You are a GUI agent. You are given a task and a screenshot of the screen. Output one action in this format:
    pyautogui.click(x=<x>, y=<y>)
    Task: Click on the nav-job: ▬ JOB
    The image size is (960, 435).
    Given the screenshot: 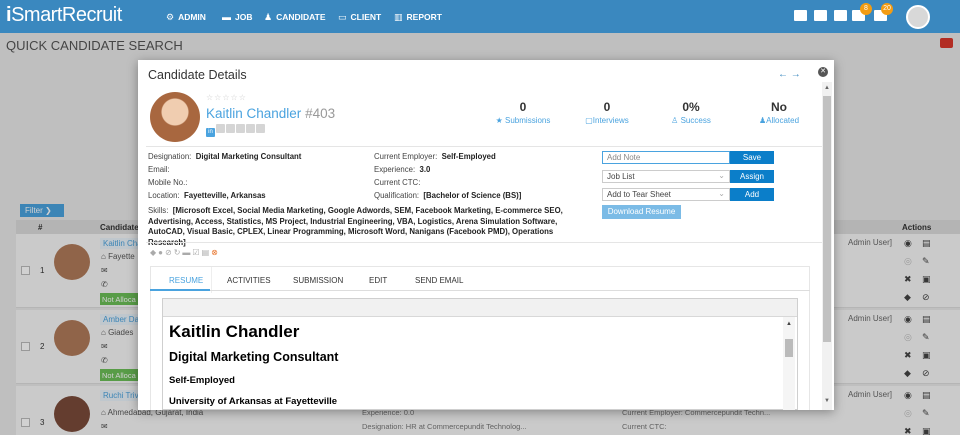 What is the action you would take?
    pyautogui.click(x=237, y=17)
    